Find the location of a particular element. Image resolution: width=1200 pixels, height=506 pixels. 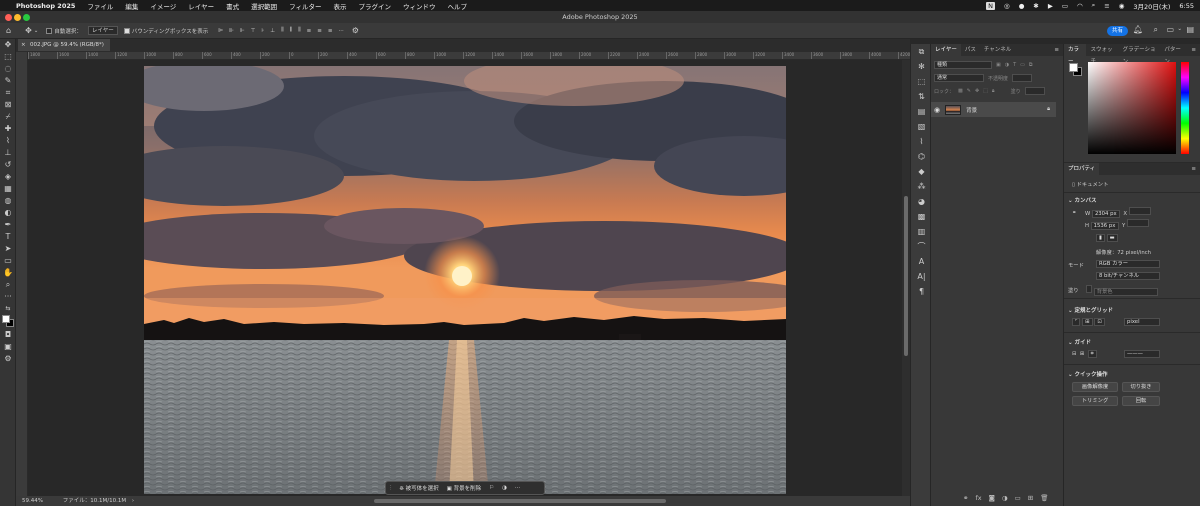

add-mask-icon: ◙ is located at coordinates (992, 498).